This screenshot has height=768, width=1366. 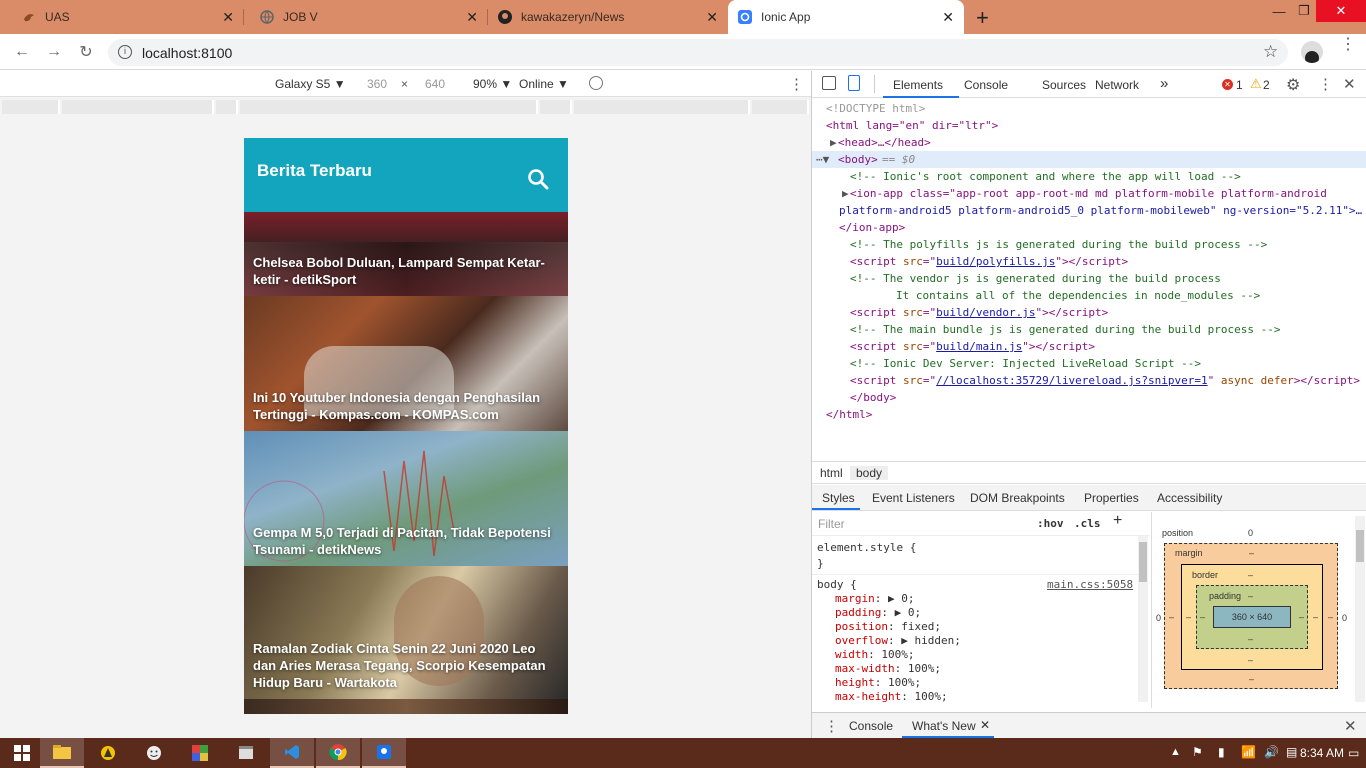 I want to click on show-hidden-icons-icon: ▲, so click(x=1175, y=752).